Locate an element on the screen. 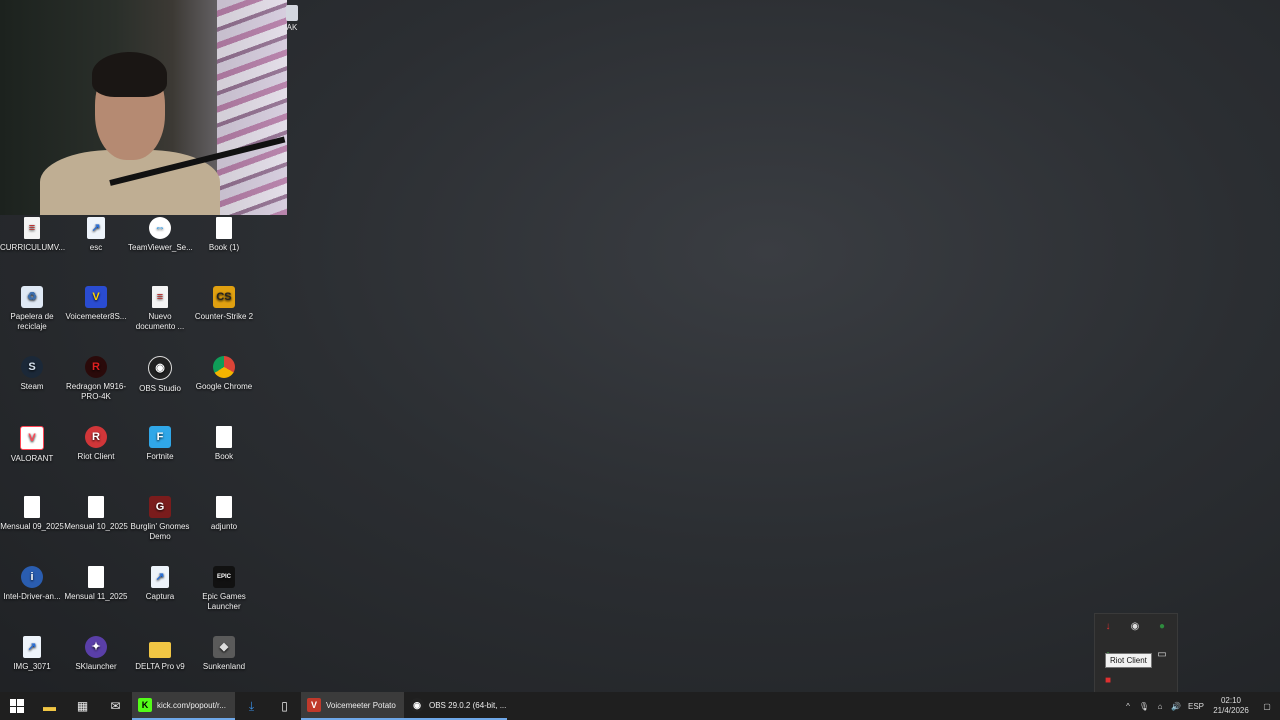 This screenshot has width=1280, height=720. gnome-game-icon: G is located at coordinates (160, 507).